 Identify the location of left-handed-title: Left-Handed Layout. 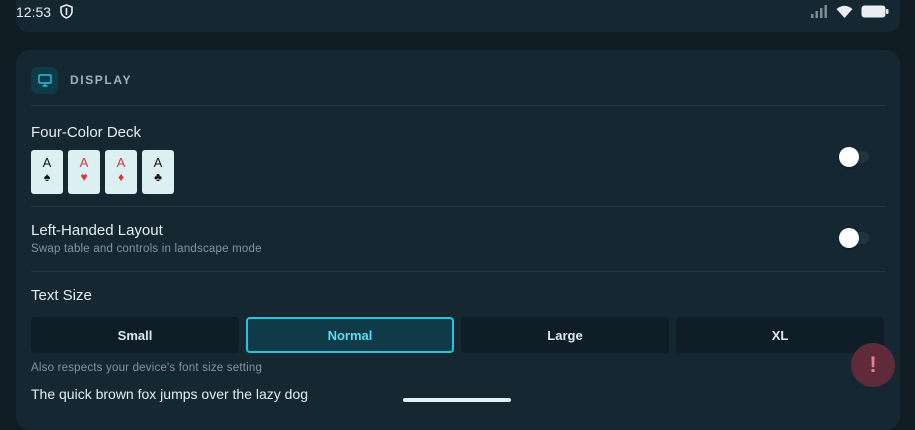
(97, 230).